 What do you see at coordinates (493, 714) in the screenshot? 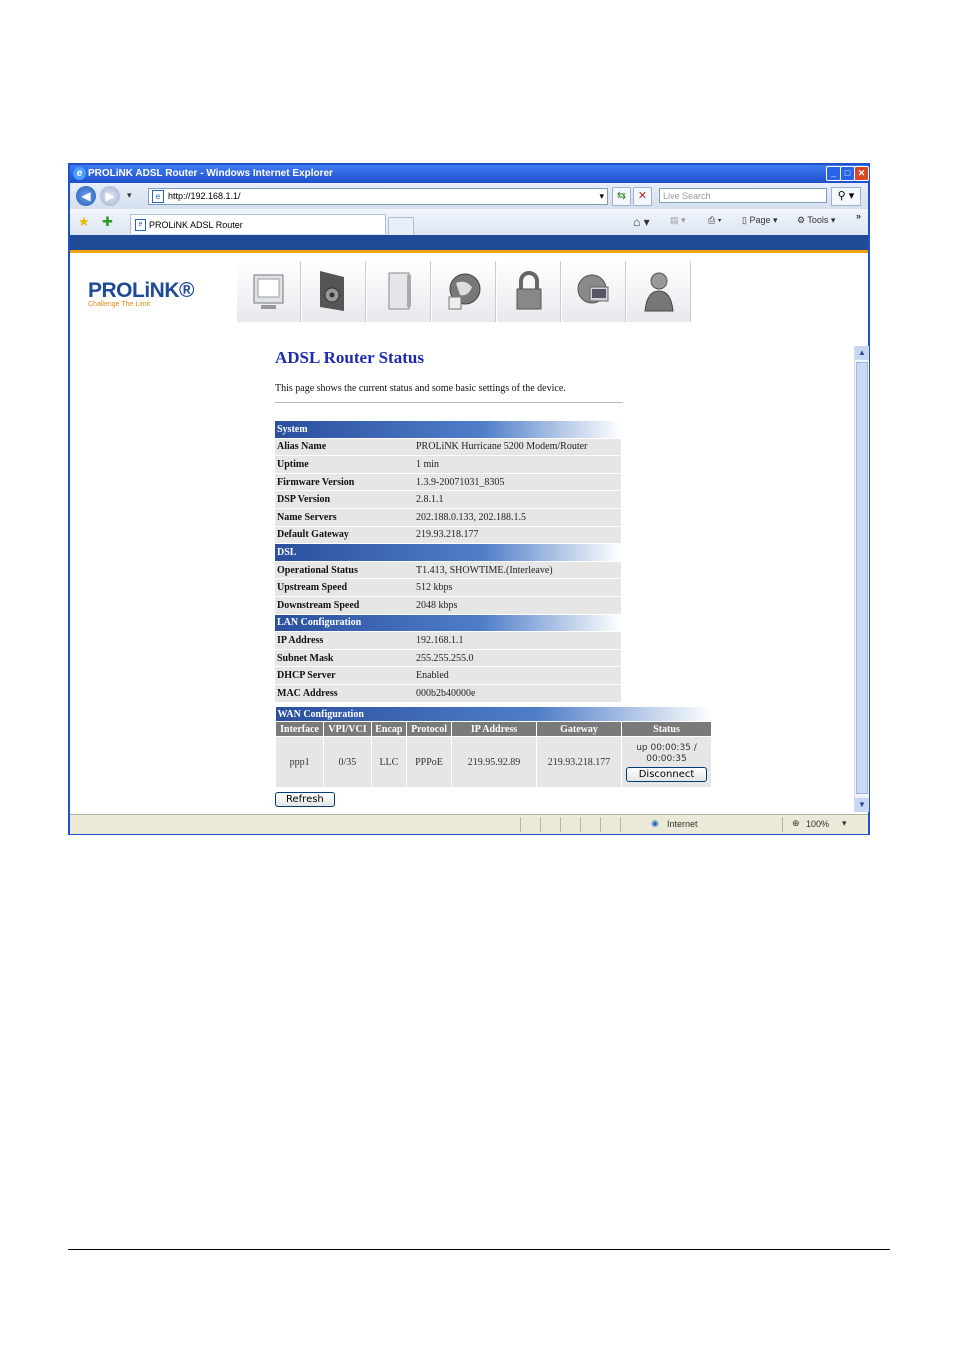
I see `section-heading-wan: WAN Configuration` at bounding box center [493, 714].